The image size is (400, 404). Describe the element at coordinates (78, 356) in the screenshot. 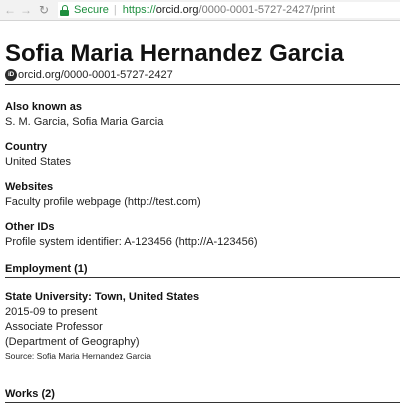

I see `employment-source: Source: Sofia Maria Hernandez Garcia` at that location.